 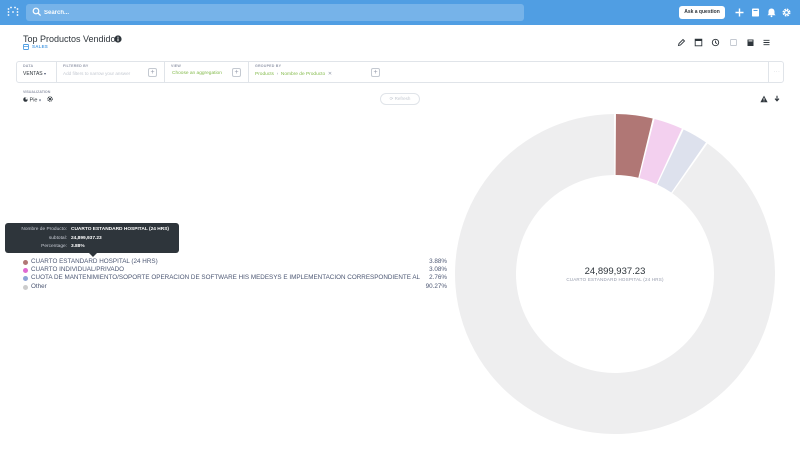 What do you see at coordinates (235, 270) in the screenshot?
I see `legend-item: CUARTO INDIVIDUAL/PRIVADO 3.08%` at bounding box center [235, 270].